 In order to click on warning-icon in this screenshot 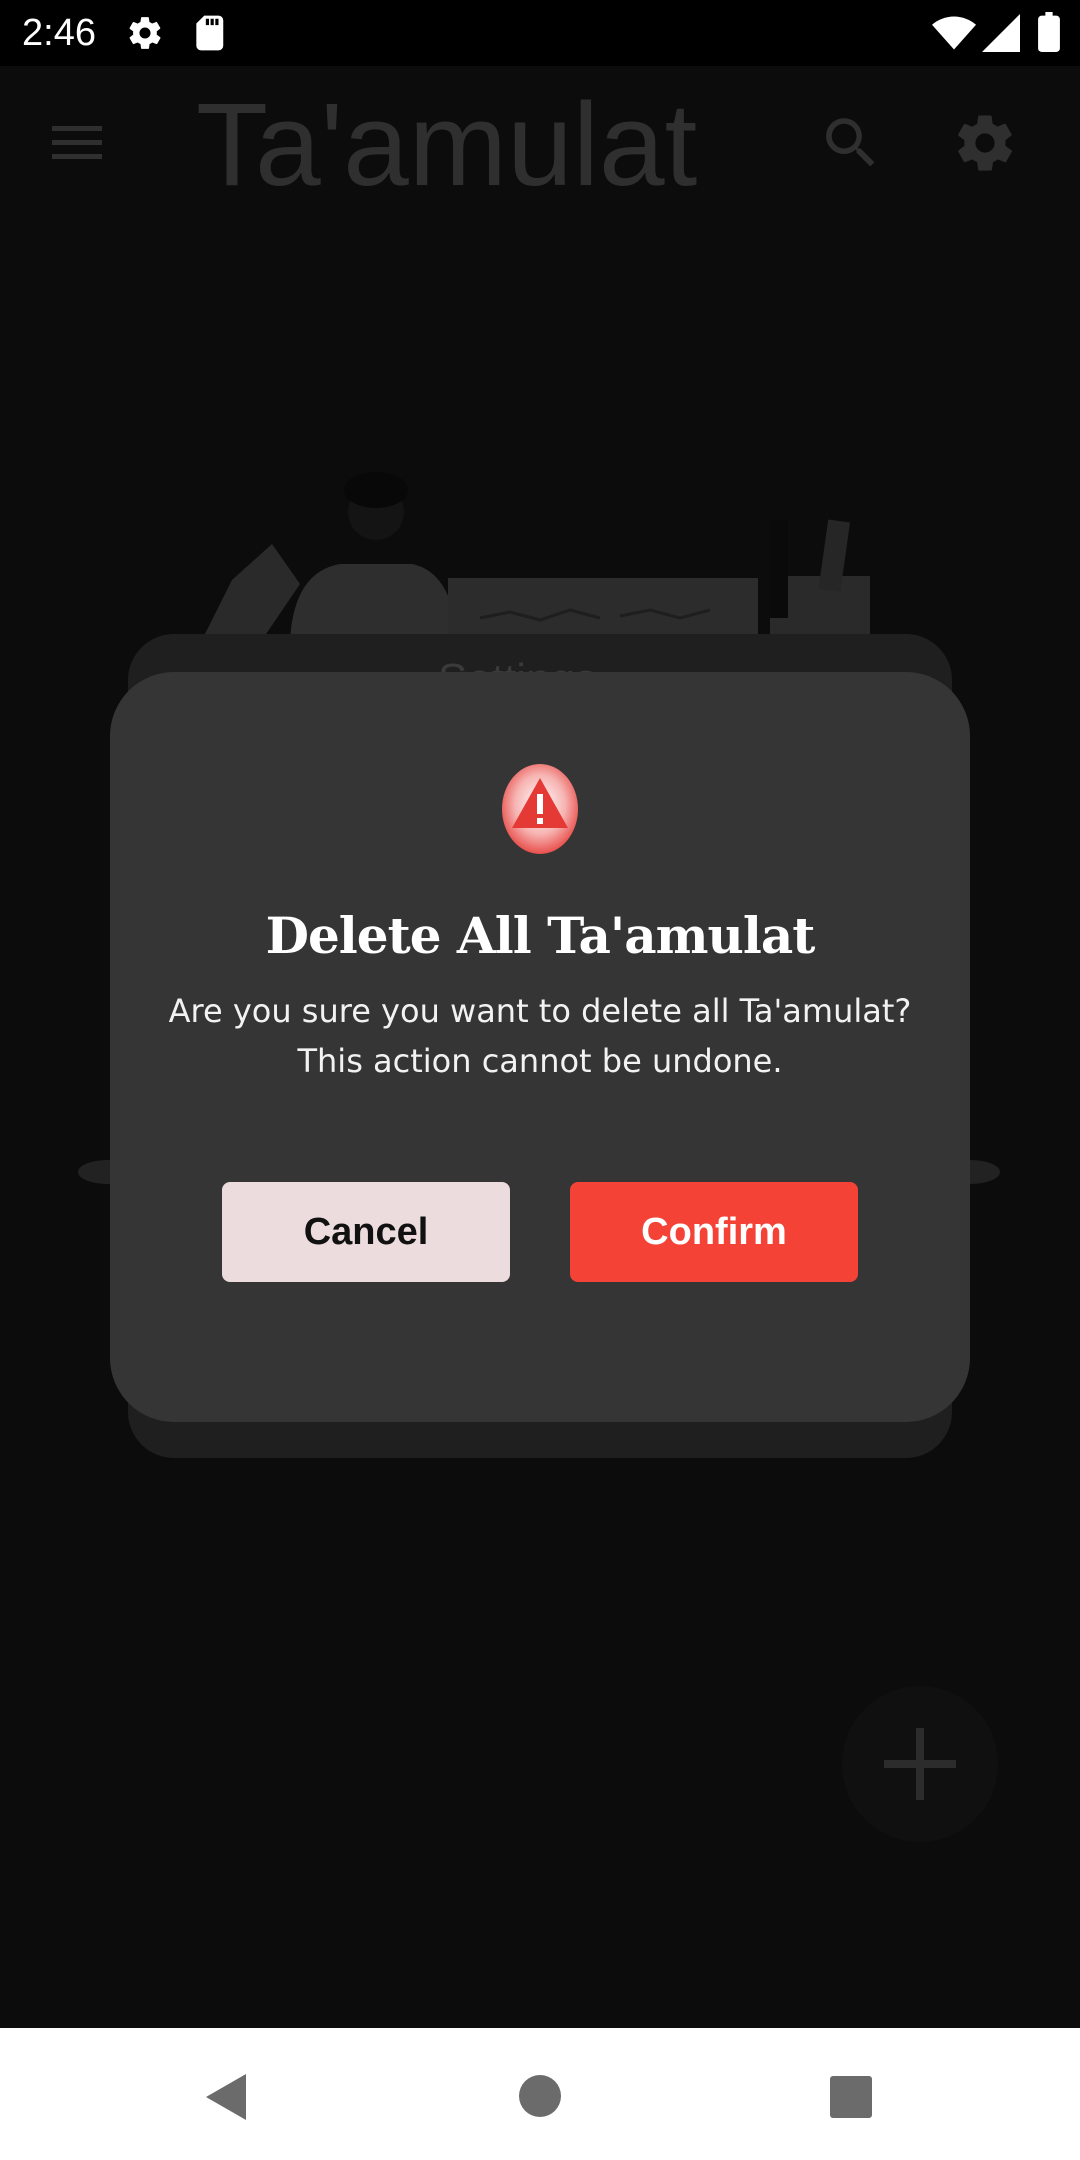, I will do `click(540, 809)`.